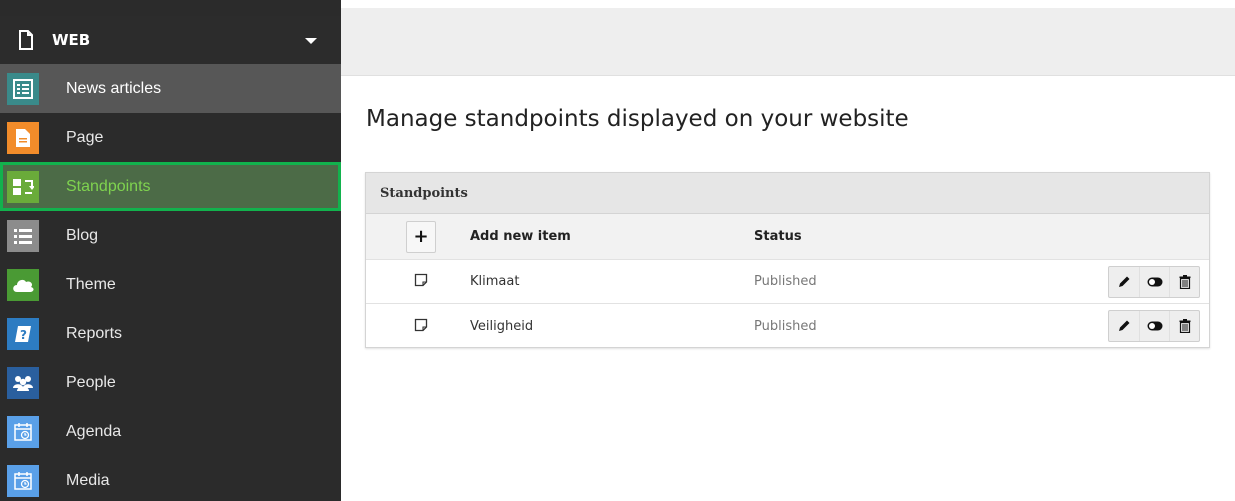 The width and height of the screenshot is (1235, 501). What do you see at coordinates (170, 40) in the screenshot?
I see `web-module-header: WEB` at bounding box center [170, 40].